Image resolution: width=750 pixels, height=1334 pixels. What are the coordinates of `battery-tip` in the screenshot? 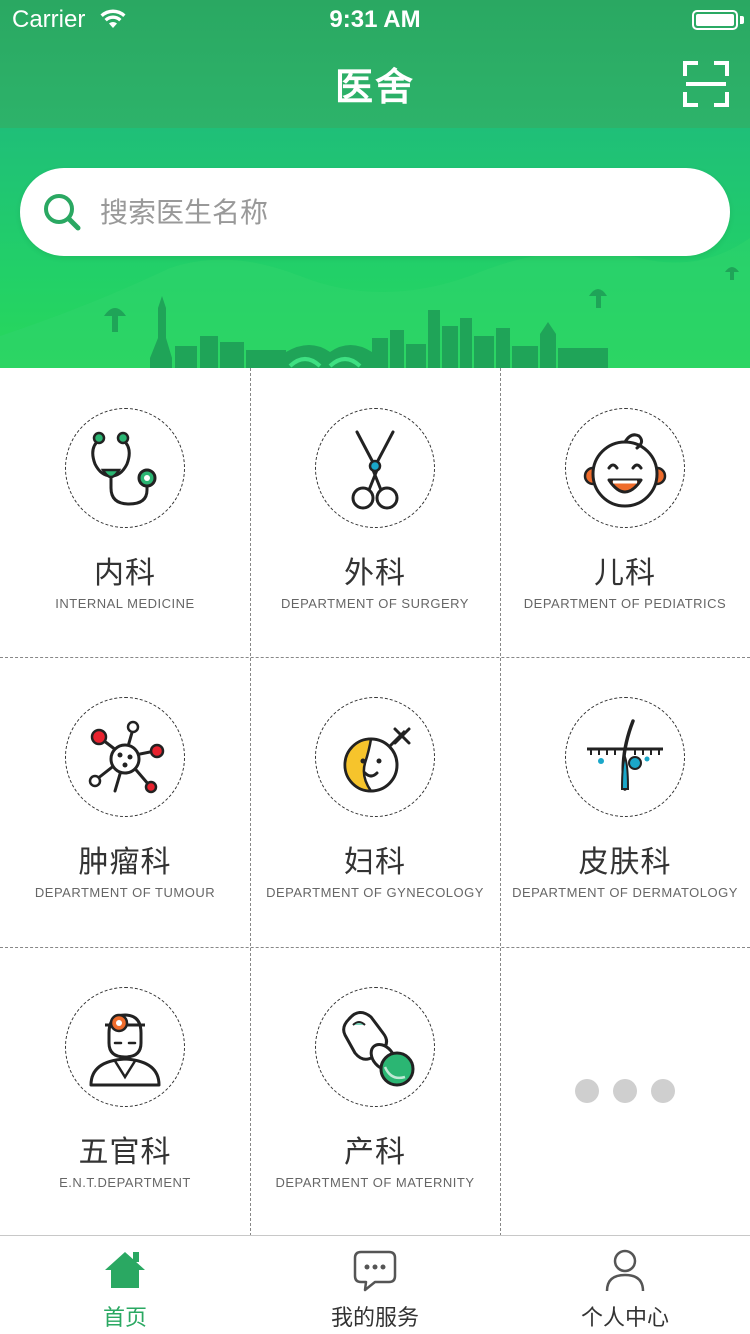 It's located at (742, 20).